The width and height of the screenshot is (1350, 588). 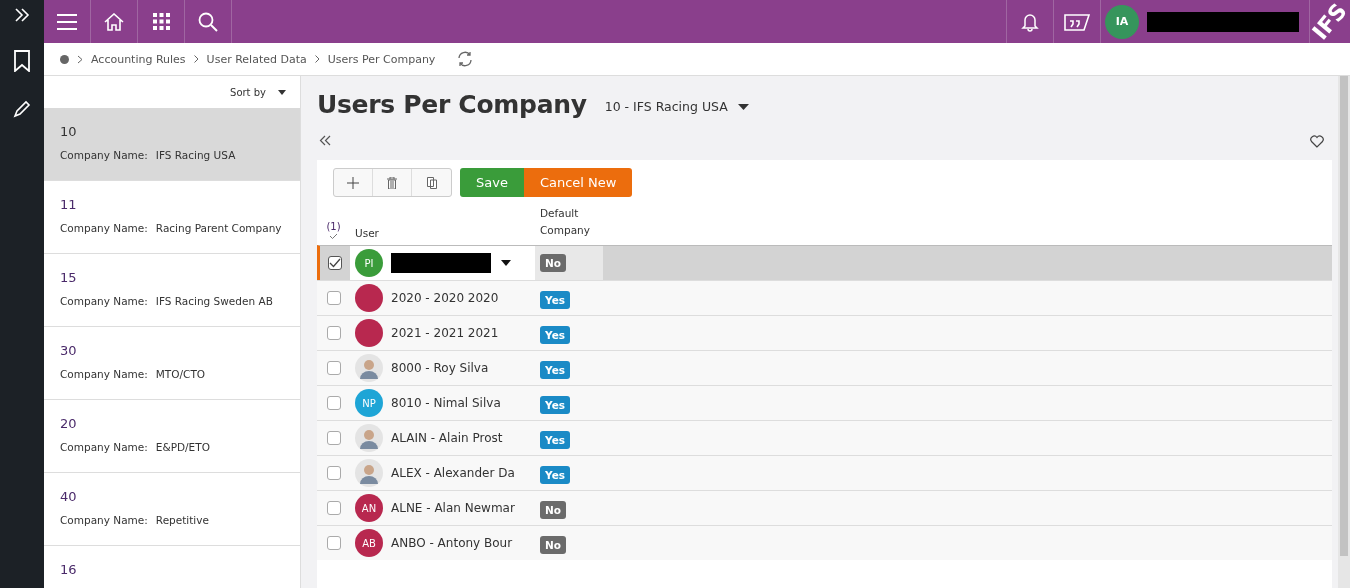 What do you see at coordinates (161, 21) in the screenshot?
I see `apps-icon` at bounding box center [161, 21].